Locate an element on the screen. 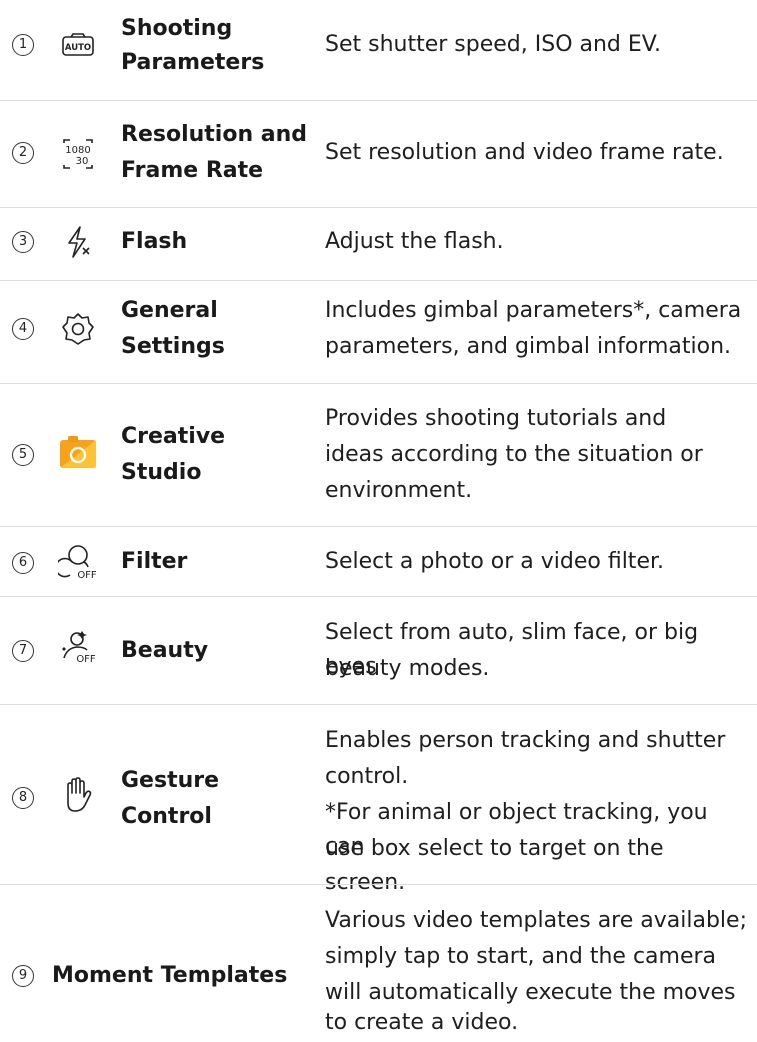  item-description-line2: parameters, and gimbal information. is located at coordinates (528, 346).